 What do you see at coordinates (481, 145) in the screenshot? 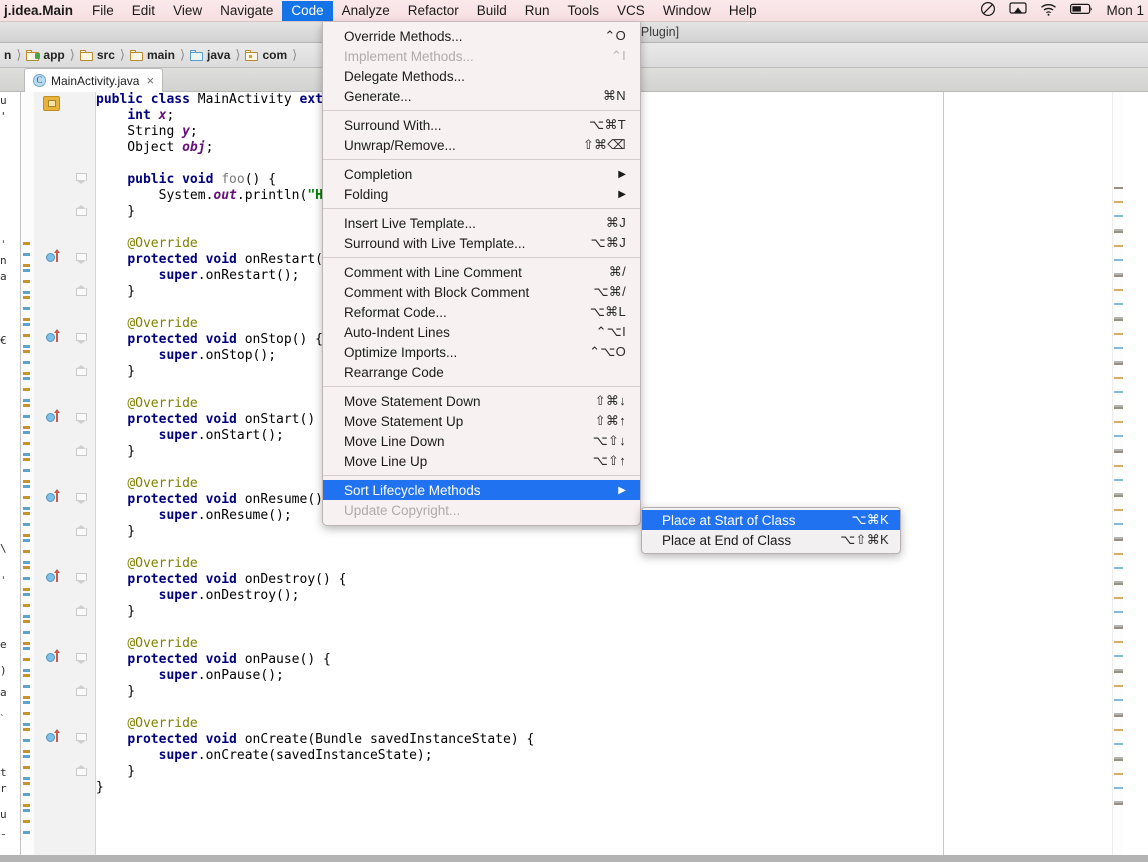
I see `menu-item-unwrap-remove: Unwrap/Remove... ⇧⌘⌫` at bounding box center [481, 145].